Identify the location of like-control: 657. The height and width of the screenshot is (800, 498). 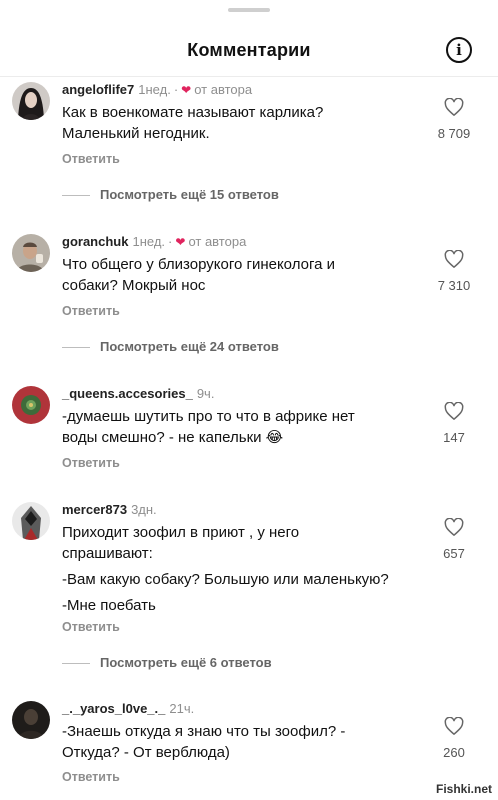
(454, 539).